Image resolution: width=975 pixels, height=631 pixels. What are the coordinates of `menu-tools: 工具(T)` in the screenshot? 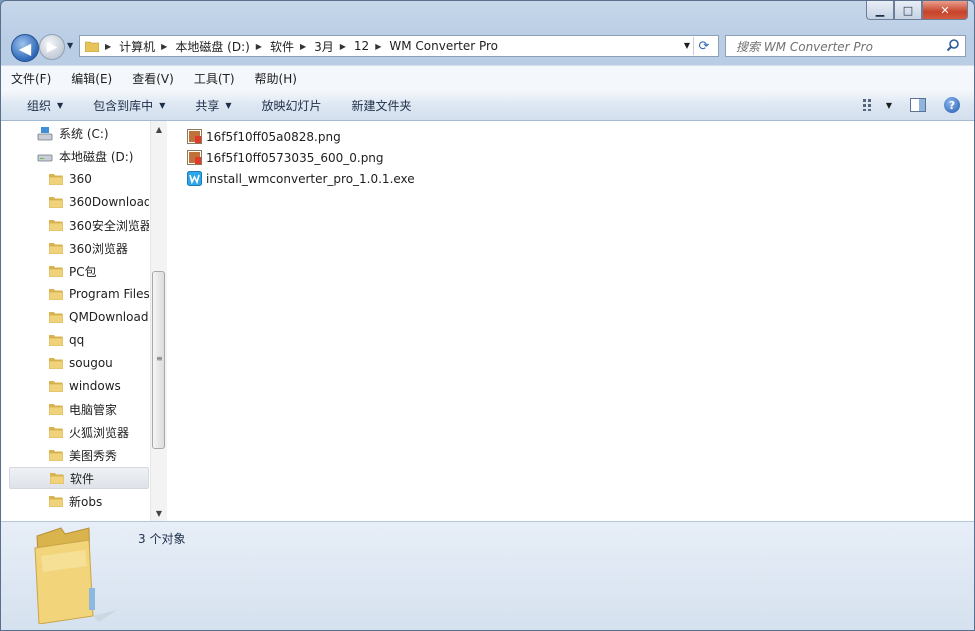 It's located at (214, 78).